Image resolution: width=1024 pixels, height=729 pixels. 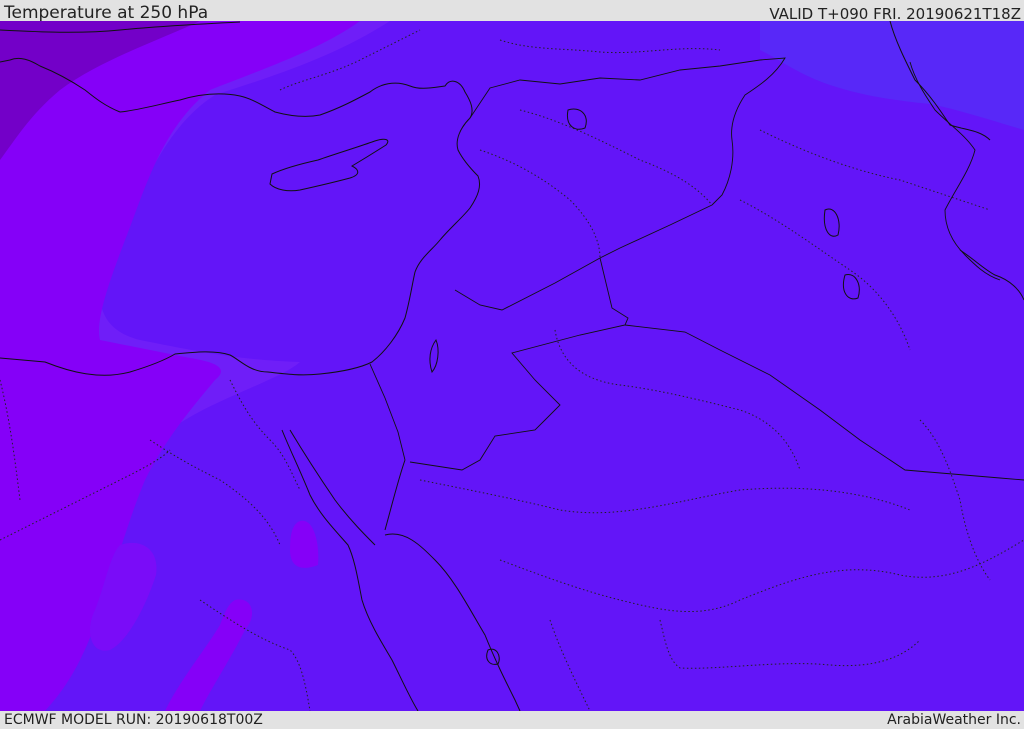 I want to click on credit: ArabiaWeather Inc., so click(x=954, y=720).